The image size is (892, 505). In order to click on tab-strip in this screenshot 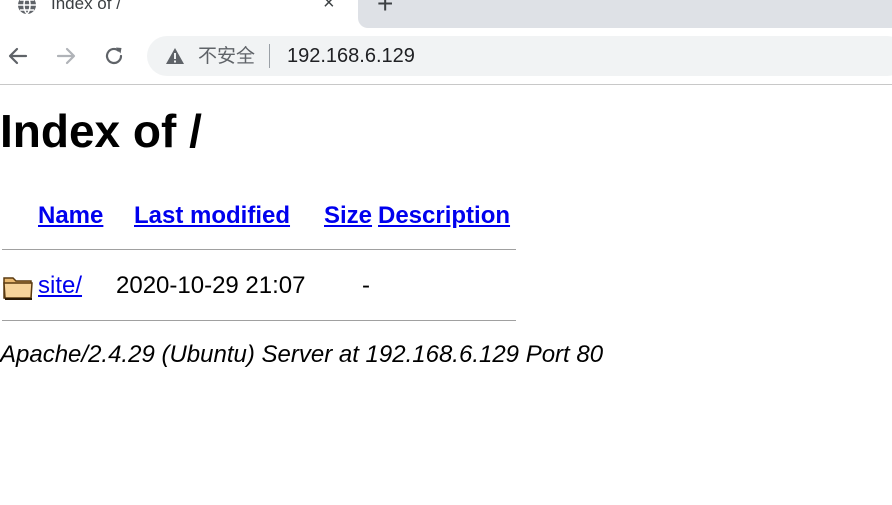, I will do `click(625, 14)`.